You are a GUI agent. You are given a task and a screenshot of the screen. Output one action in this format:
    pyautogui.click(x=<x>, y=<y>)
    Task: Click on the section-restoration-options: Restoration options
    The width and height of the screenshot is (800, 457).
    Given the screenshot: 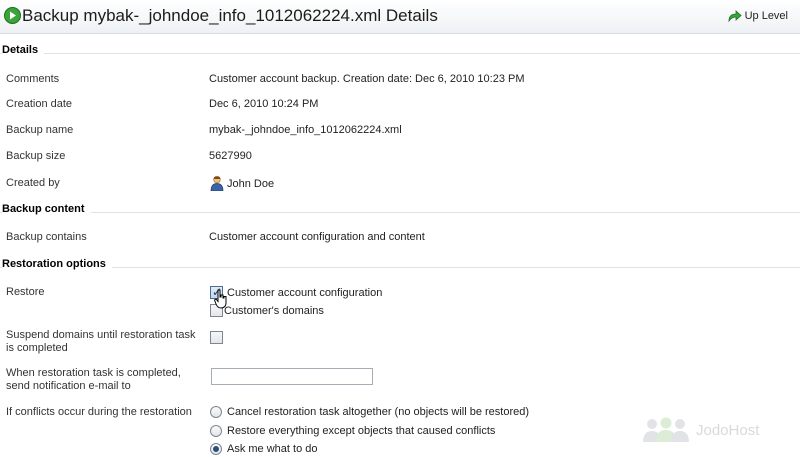 What is the action you would take?
    pyautogui.click(x=400, y=266)
    